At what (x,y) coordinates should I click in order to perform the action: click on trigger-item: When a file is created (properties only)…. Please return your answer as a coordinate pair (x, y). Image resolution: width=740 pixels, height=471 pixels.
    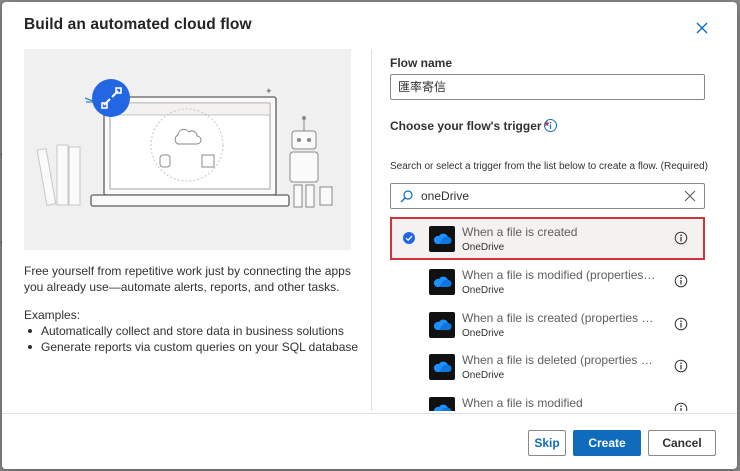
    Looking at the image, I should click on (547, 324).